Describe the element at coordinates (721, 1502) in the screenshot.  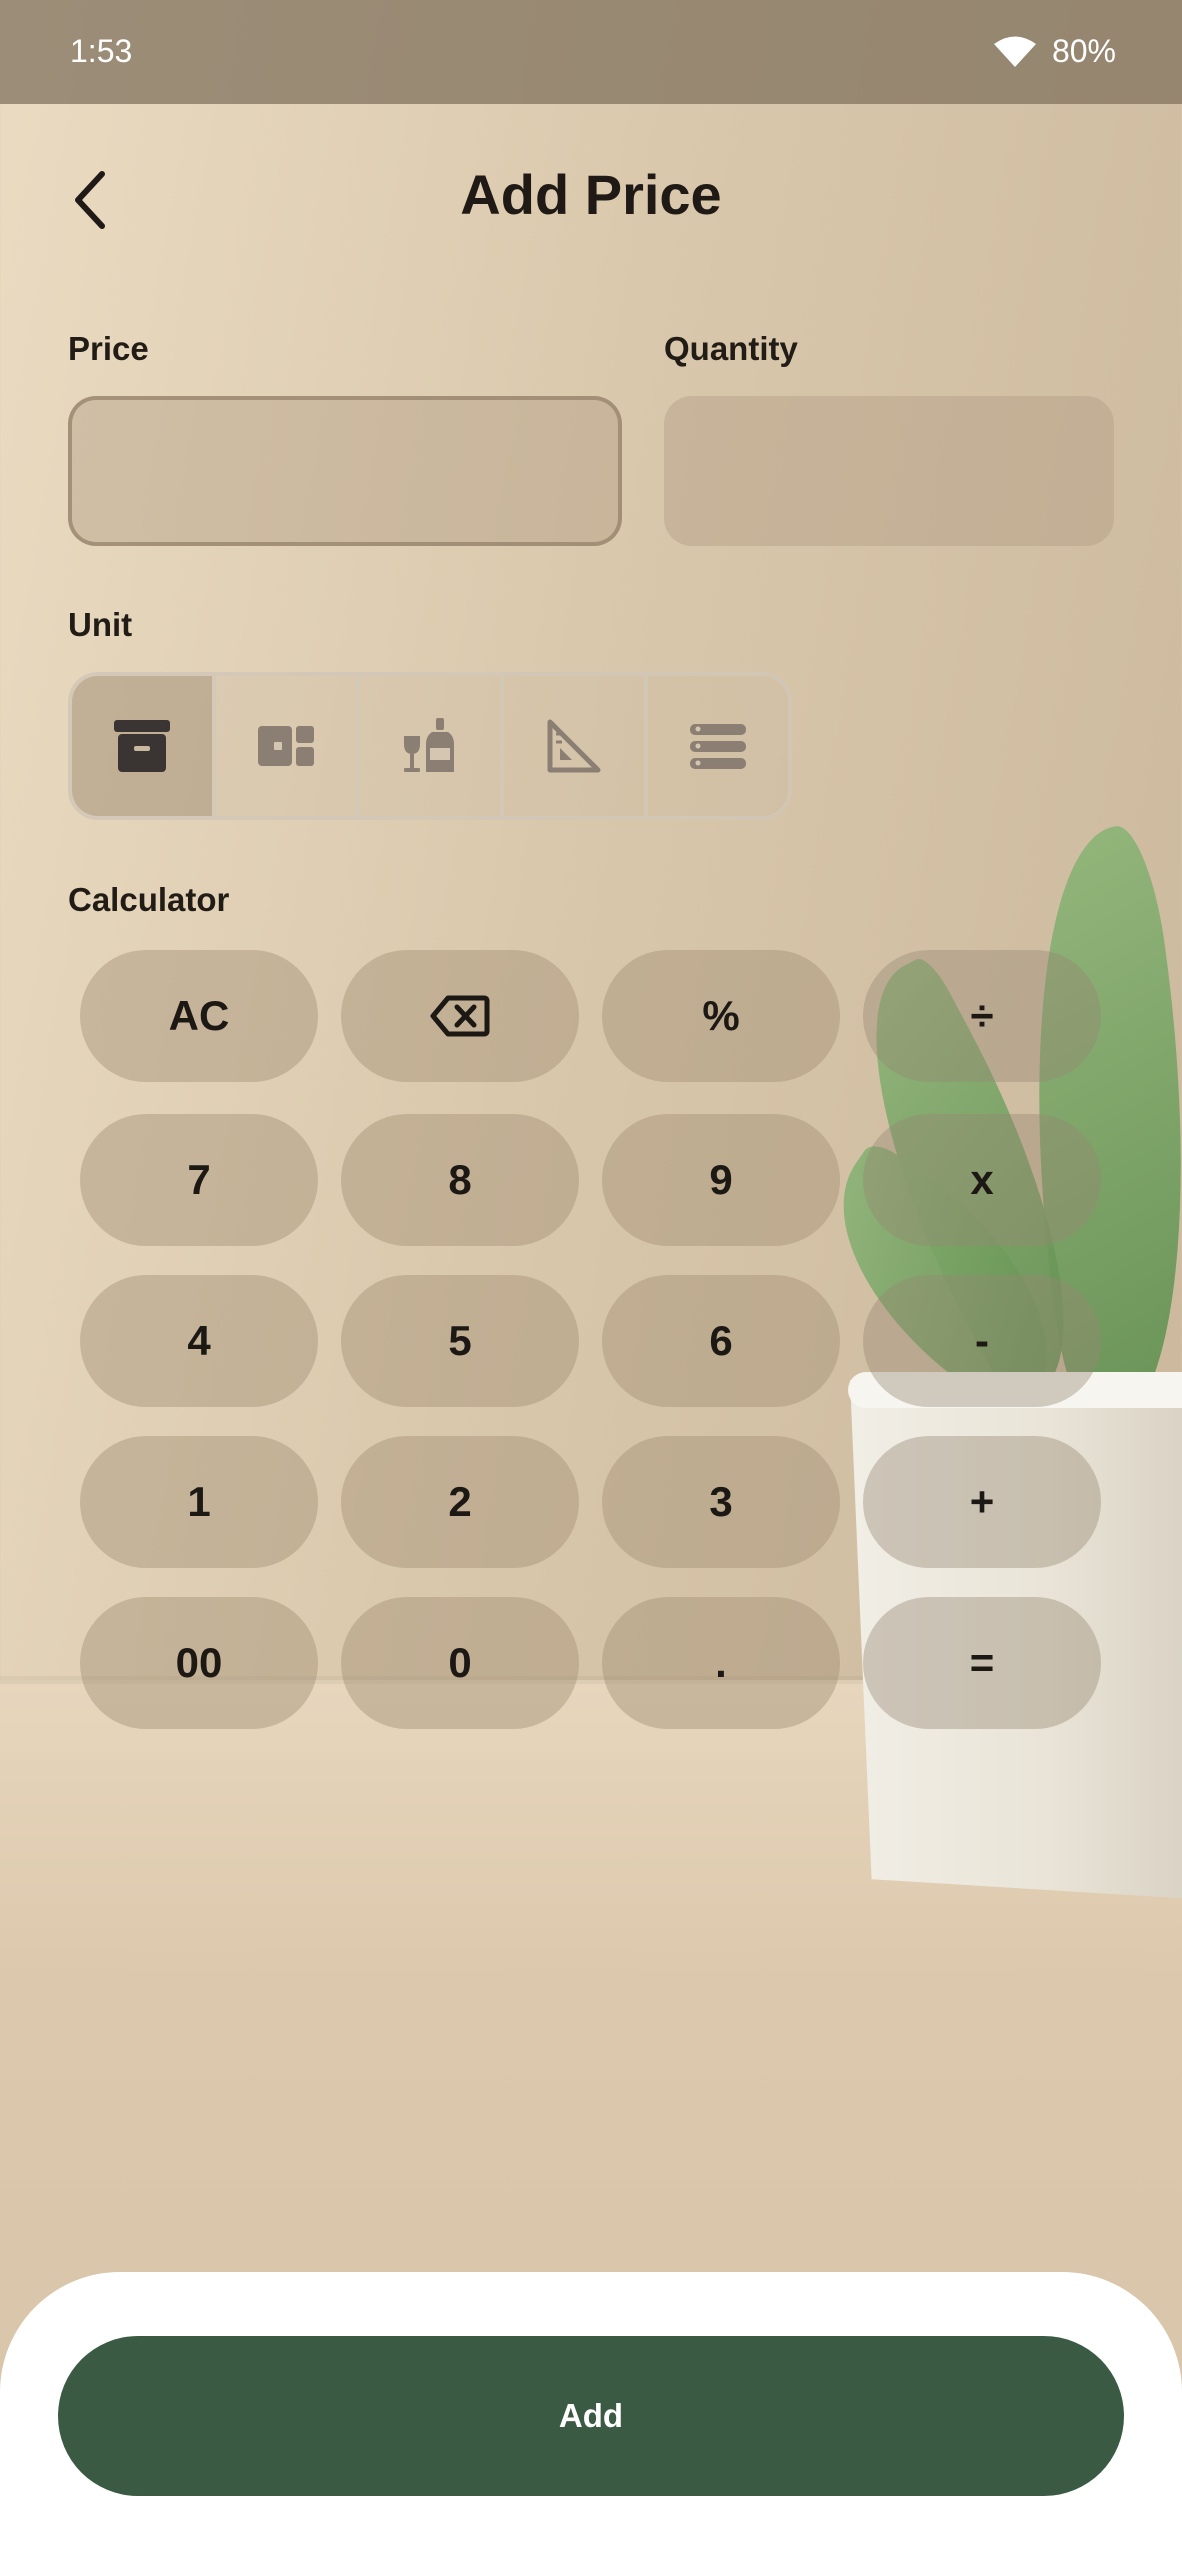
I see `calc-key-3: 3` at that location.